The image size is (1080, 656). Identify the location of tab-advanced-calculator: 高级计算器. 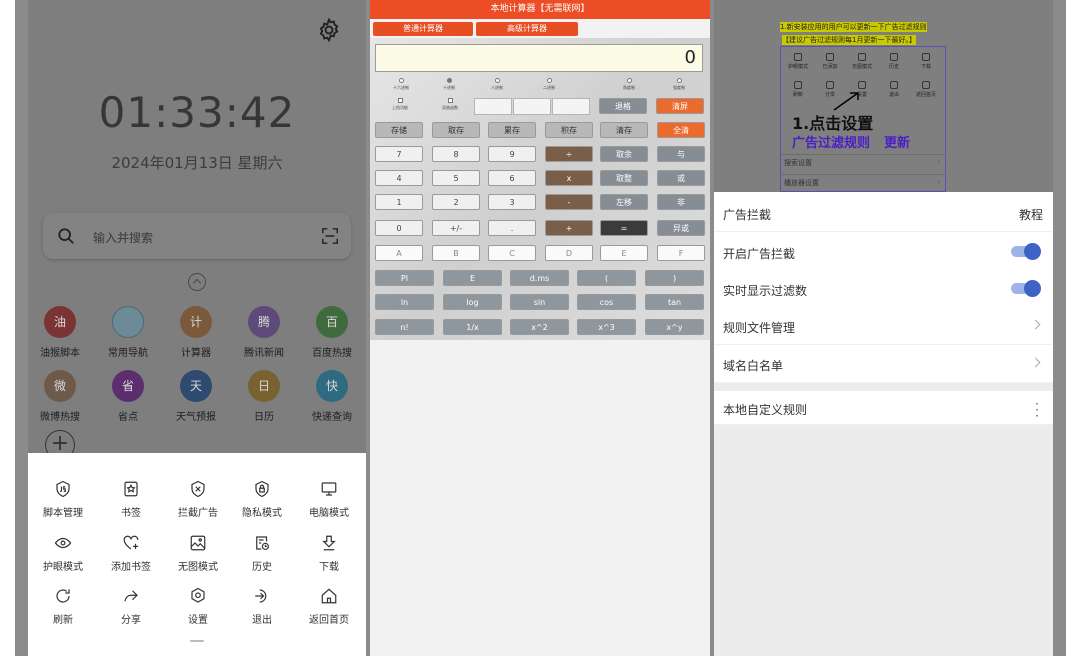
(527, 29).